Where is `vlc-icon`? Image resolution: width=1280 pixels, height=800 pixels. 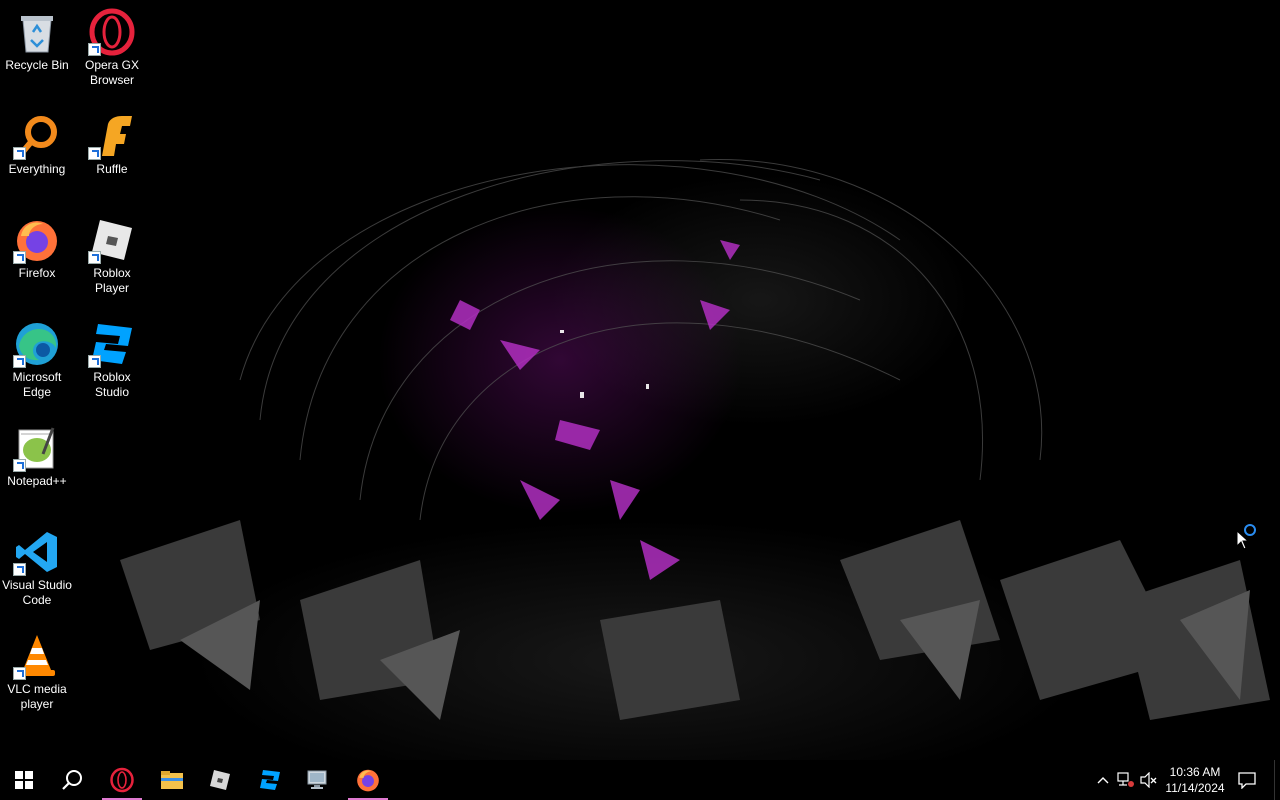 vlc-icon is located at coordinates (37, 656).